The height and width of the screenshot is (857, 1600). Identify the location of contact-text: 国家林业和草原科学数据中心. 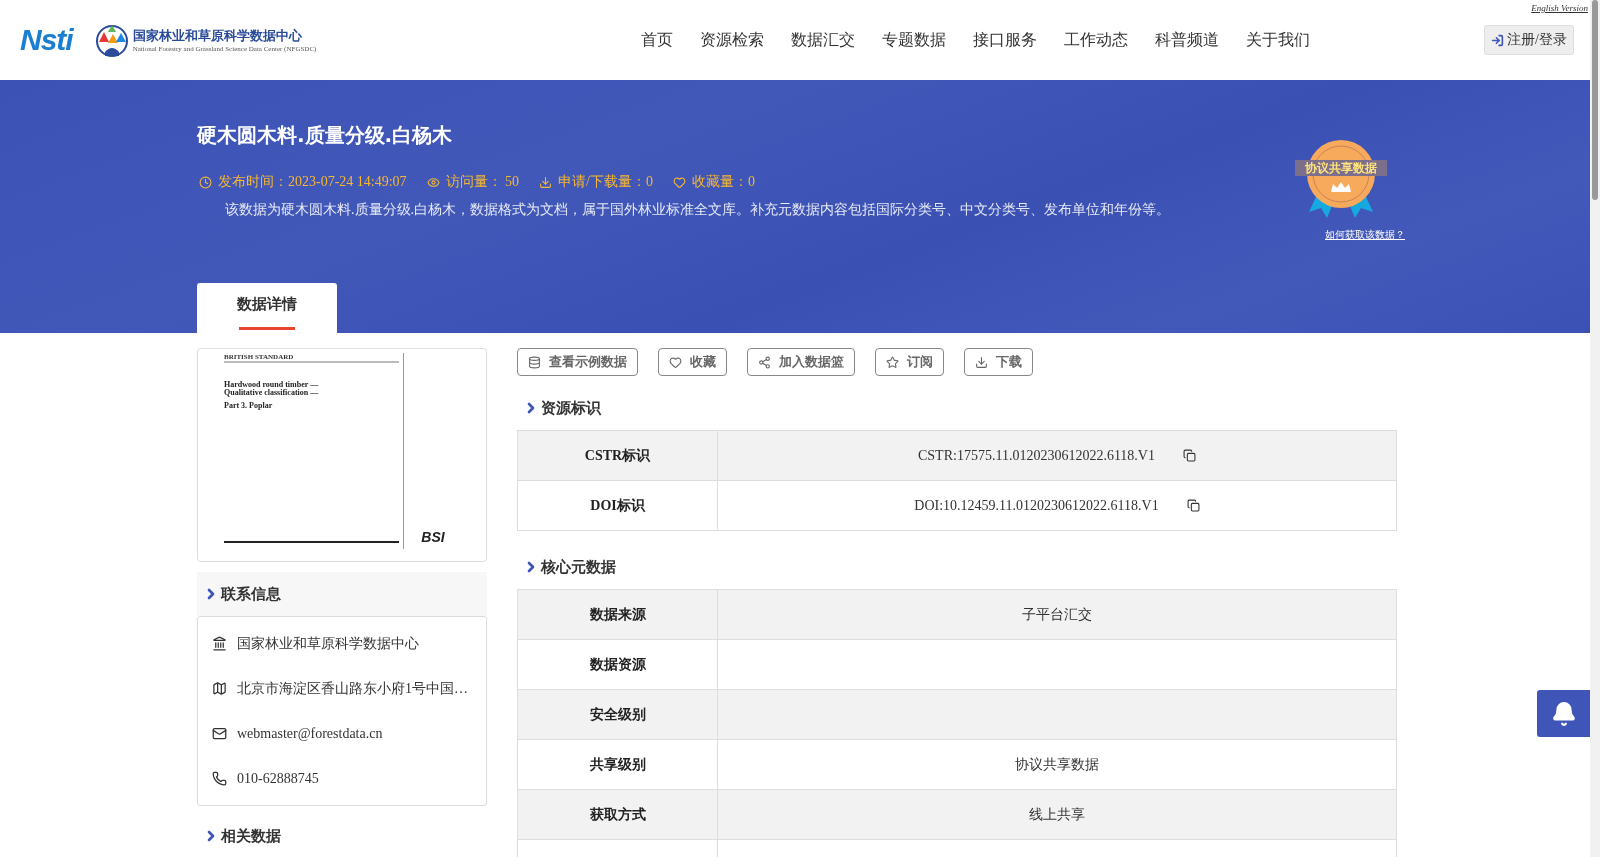
(328, 643).